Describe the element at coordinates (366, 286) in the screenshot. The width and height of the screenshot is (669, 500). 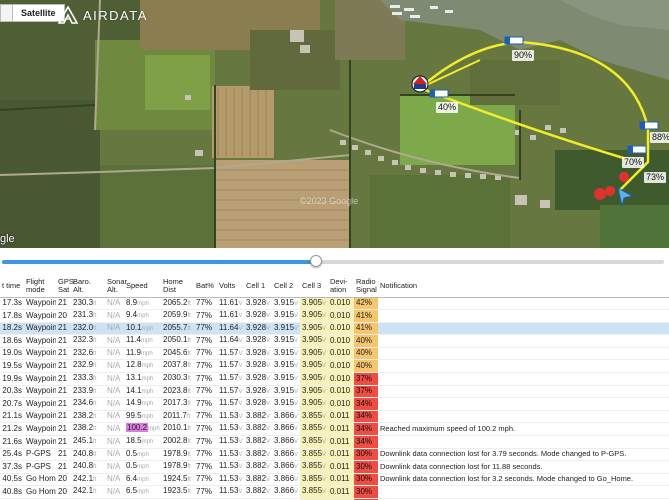
I see `column-header: Radio Signal` at that location.